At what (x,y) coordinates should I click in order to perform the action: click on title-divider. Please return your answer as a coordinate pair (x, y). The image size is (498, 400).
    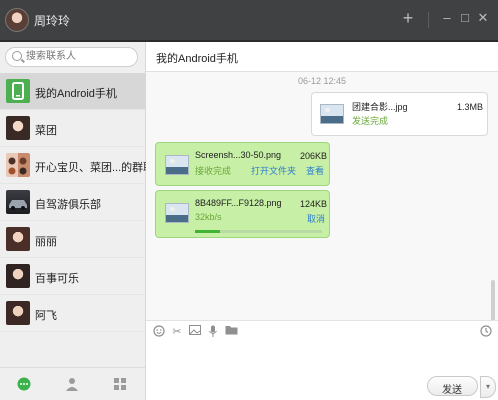
    Looking at the image, I should click on (428, 20).